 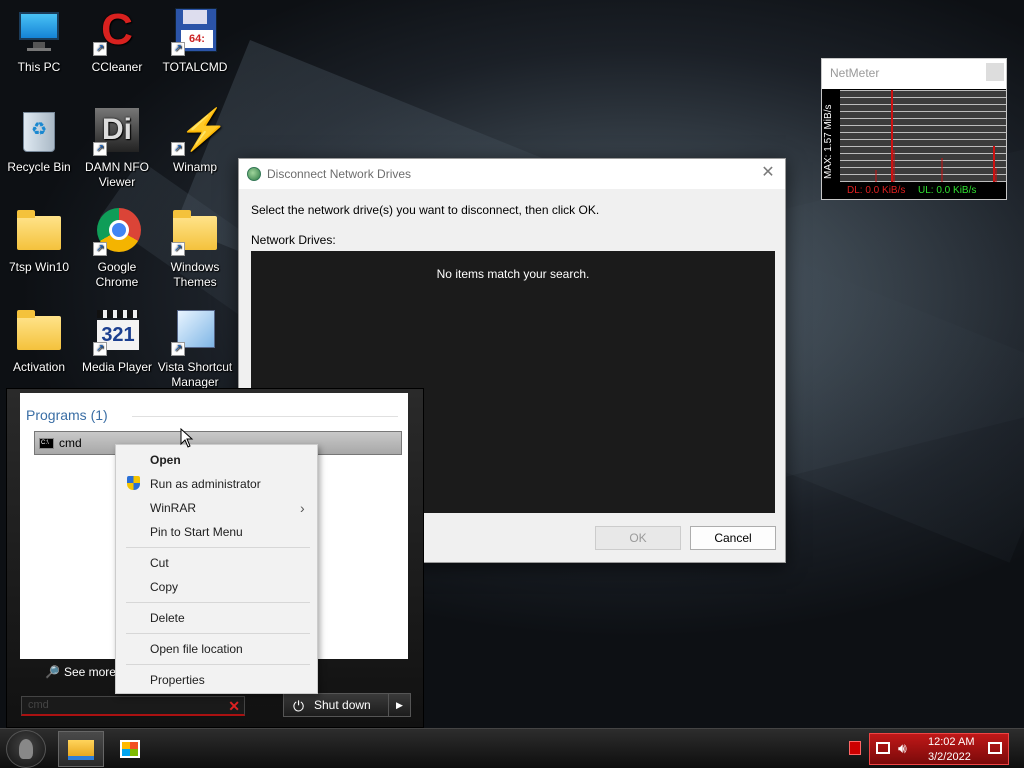 What do you see at coordinates (70, 443) in the screenshot?
I see `search-result-label: cmd` at bounding box center [70, 443].